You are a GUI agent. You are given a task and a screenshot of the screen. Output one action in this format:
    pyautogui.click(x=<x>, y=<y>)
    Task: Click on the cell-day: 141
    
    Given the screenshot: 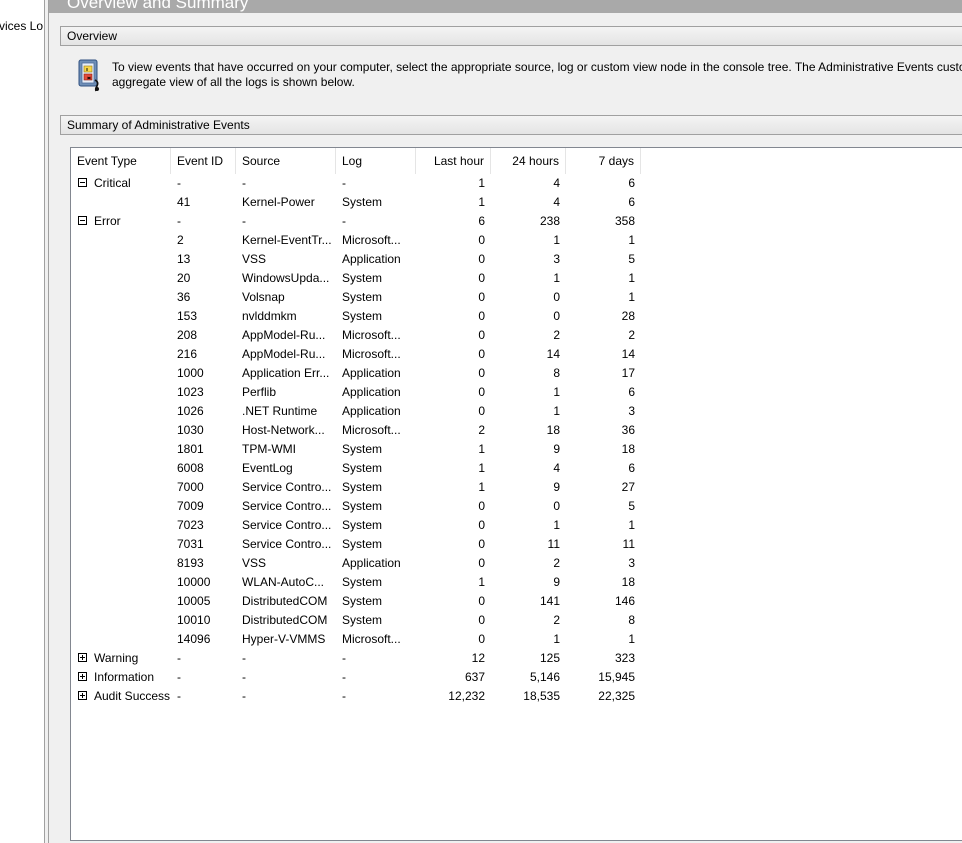 What is the action you would take?
    pyautogui.click(x=549, y=601)
    